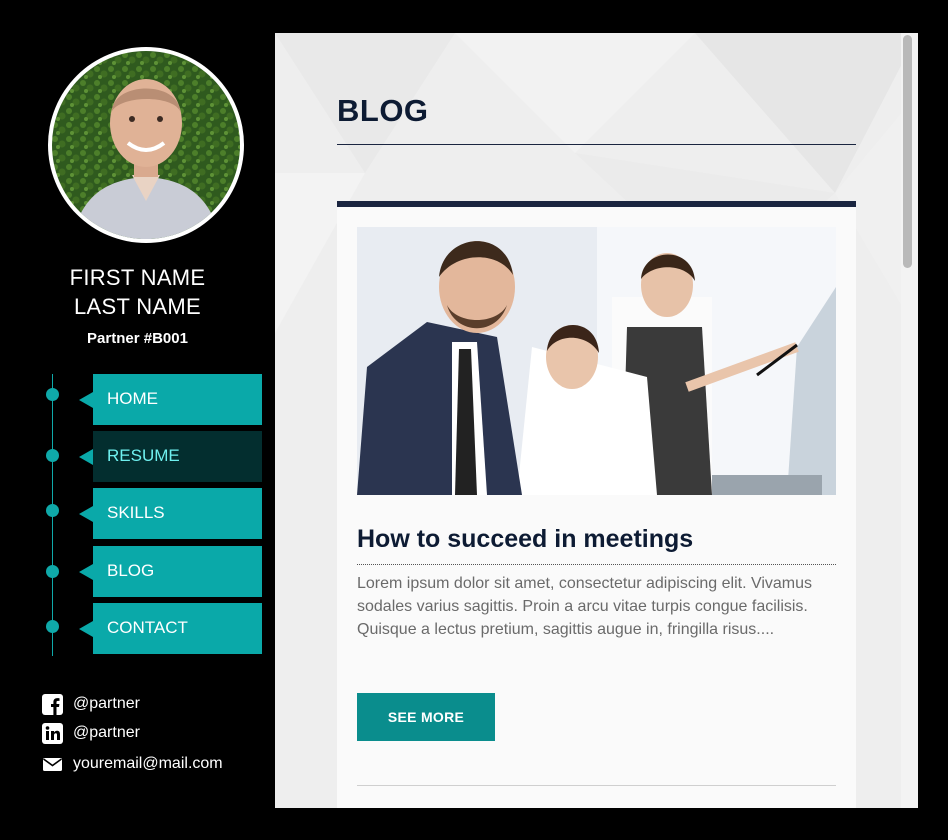 This screenshot has width=948, height=840. What do you see at coordinates (170, 513) in the screenshot?
I see `nav-item-skills: SKILLS` at bounding box center [170, 513].